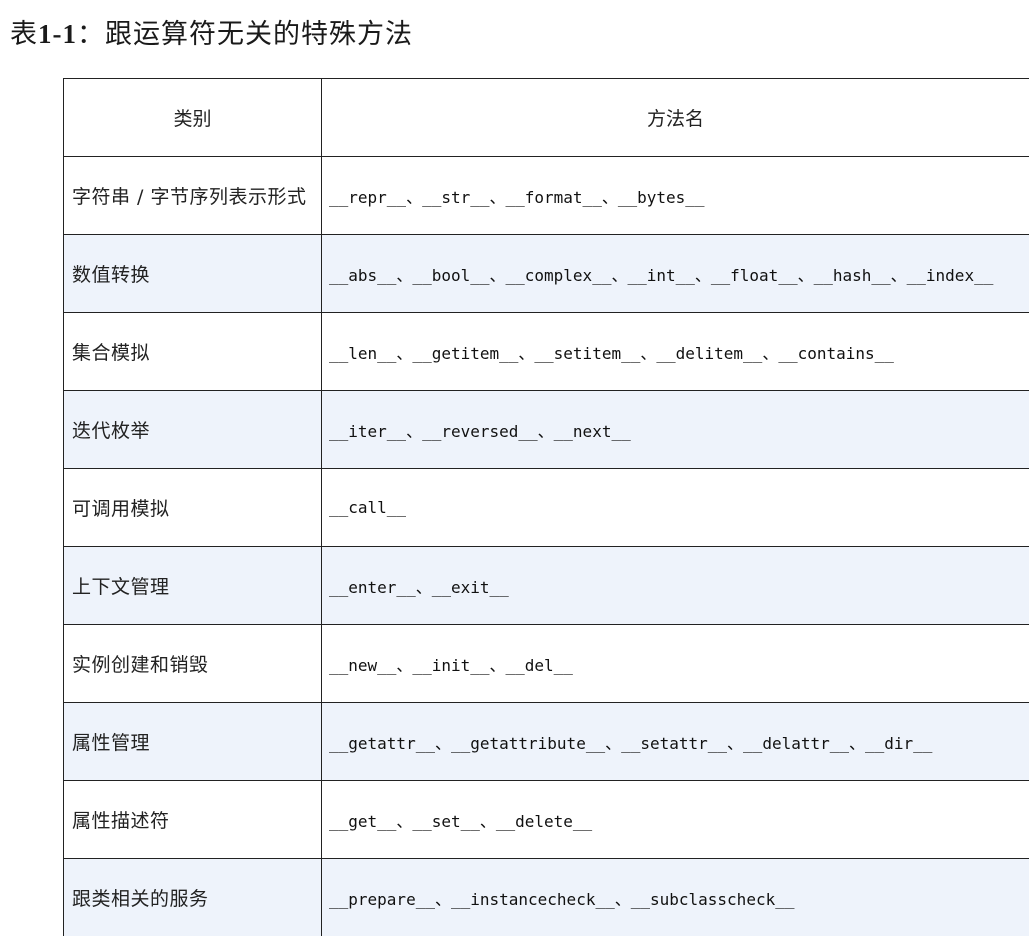  I want to click on caption-number: 1-1, so click(57, 34).